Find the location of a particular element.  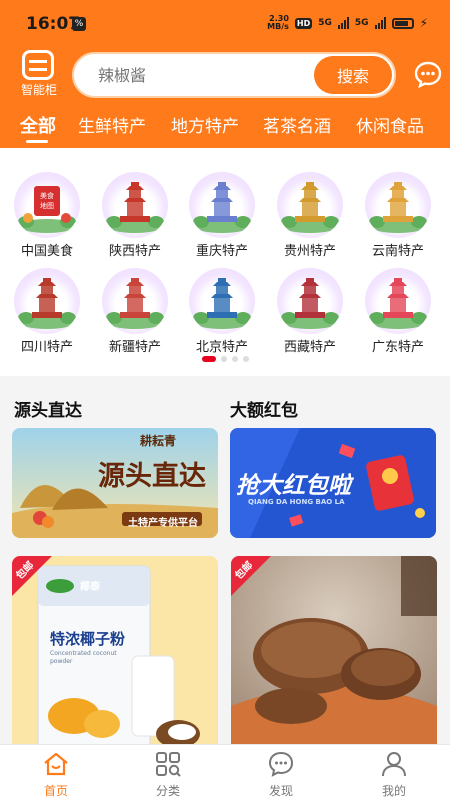

category-label: 广东特产 is located at coordinates (397, 347).